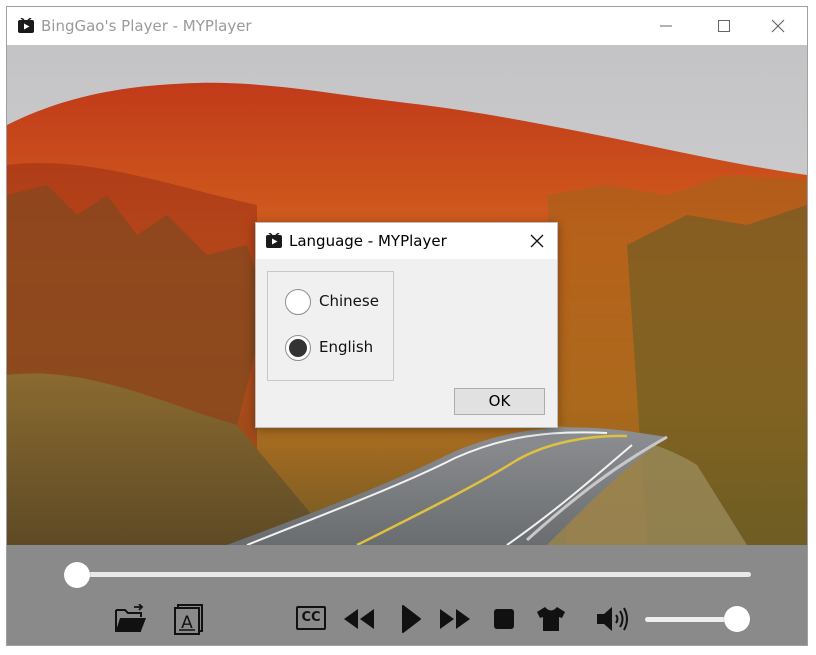 Image resolution: width=816 pixels, height=655 pixels. I want to click on cc-label: CC, so click(311, 617).